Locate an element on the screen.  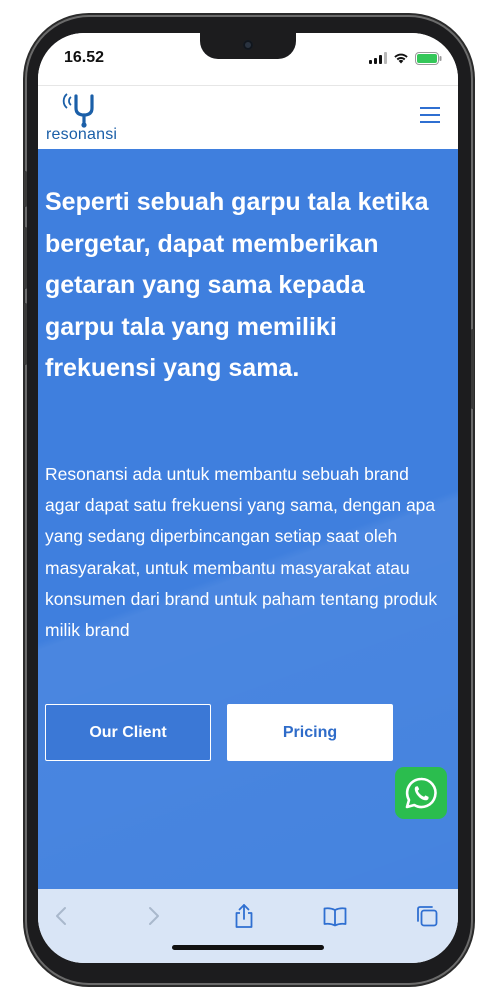
logo-text: resonansi is located at coordinates (82, 134).